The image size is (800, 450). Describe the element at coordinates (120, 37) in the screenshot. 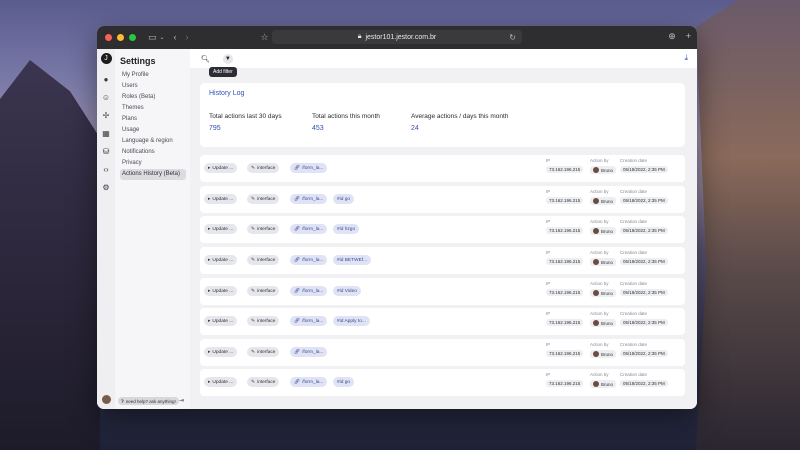

I see `minimize-window-button` at that location.